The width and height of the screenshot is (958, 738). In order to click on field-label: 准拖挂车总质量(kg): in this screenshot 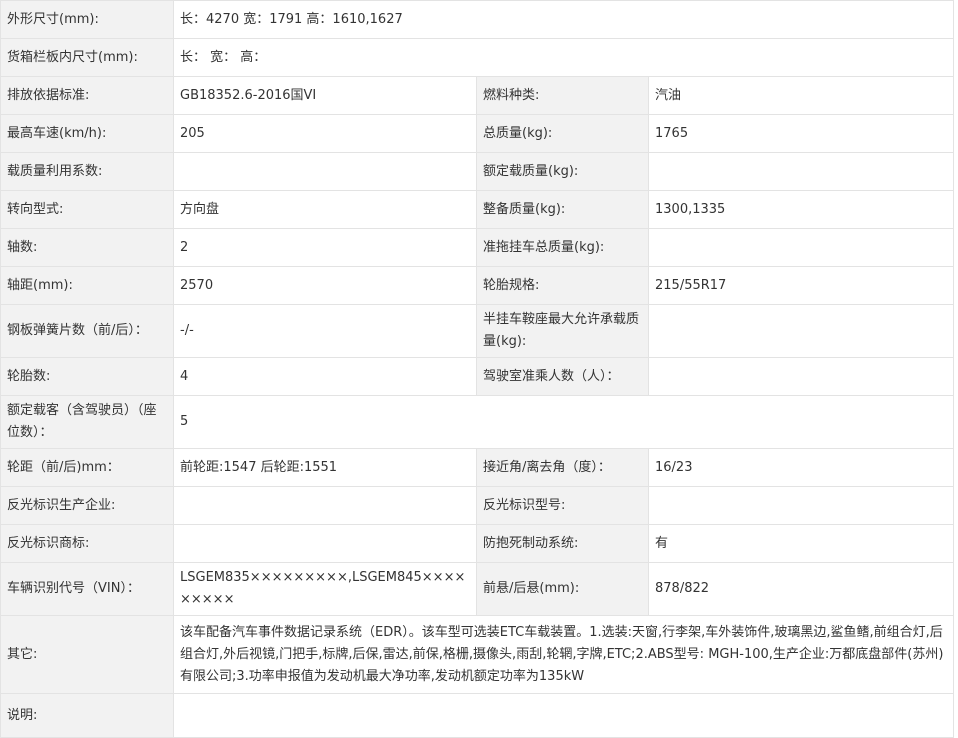, I will do `click(562, 247)`.